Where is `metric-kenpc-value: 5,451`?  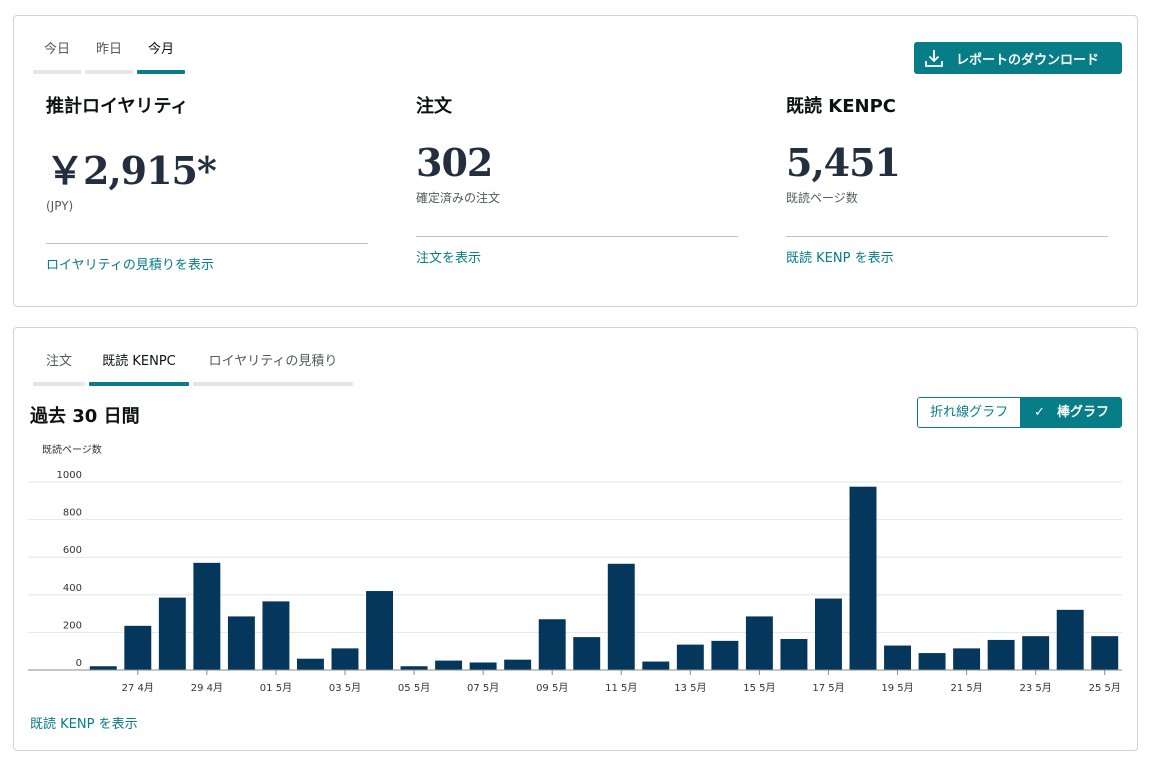
metric-kenpc-value: 5,451 is located at coordinates (843, 162).